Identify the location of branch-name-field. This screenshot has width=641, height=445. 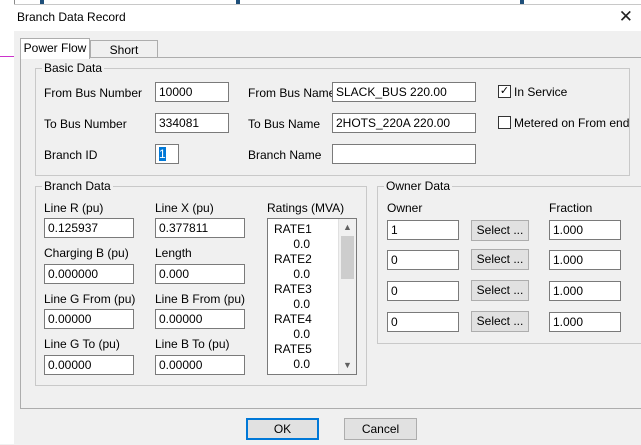
(404, 154).